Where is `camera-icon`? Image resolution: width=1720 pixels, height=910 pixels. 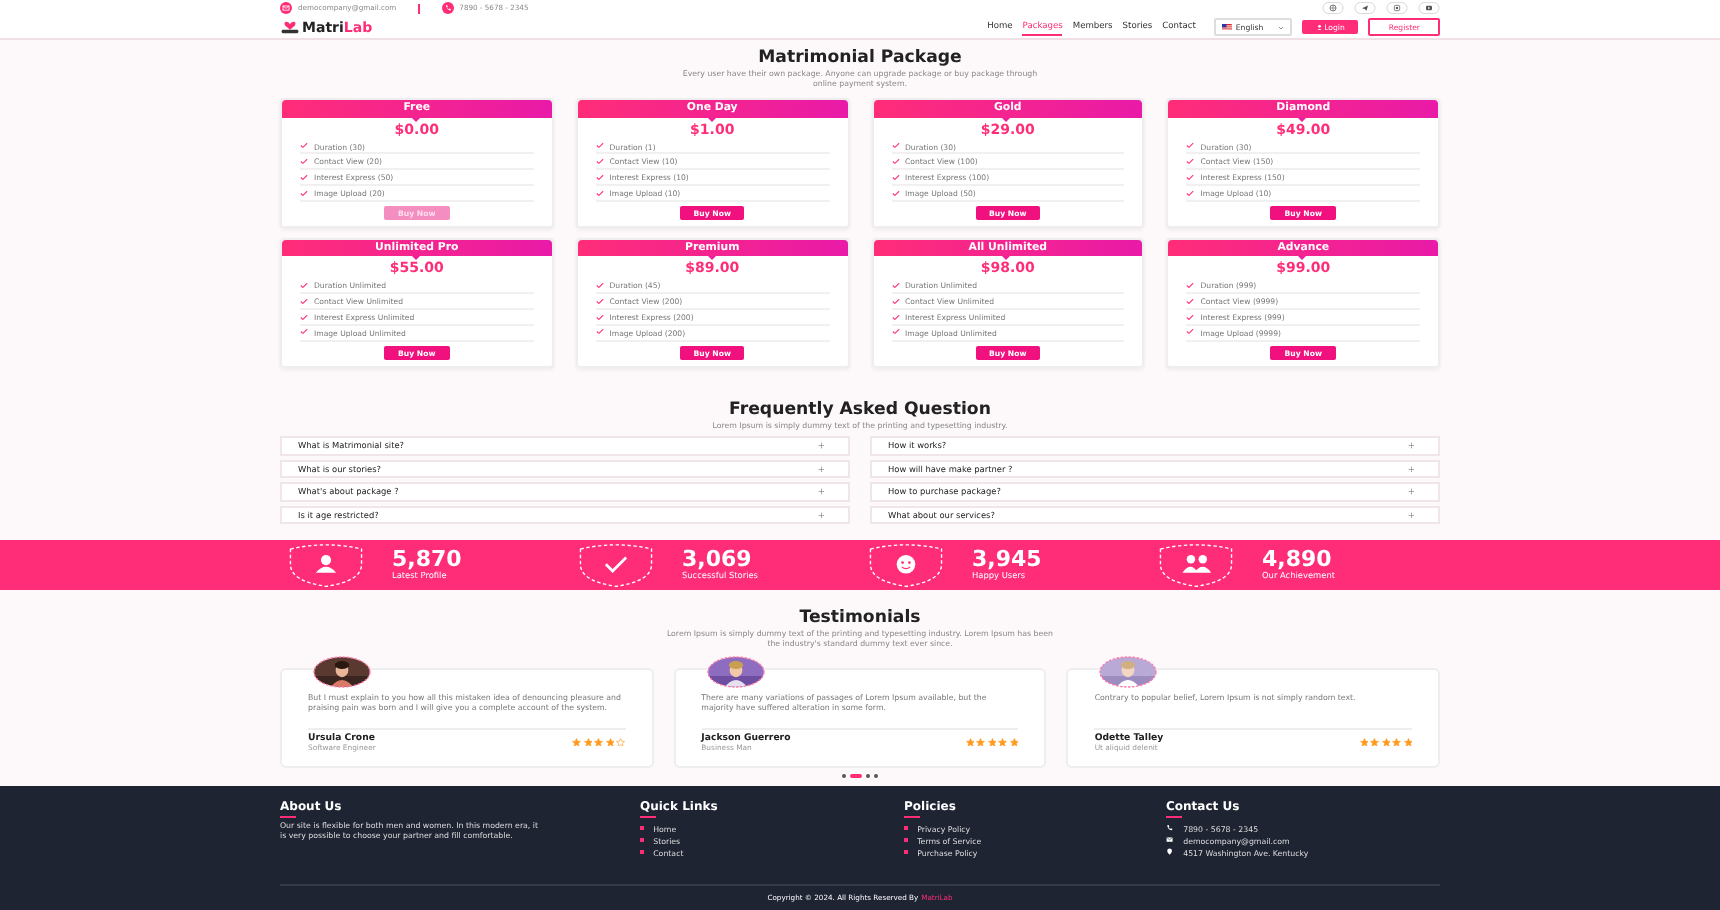 camera-icon is located at coordinates (1397, 8).